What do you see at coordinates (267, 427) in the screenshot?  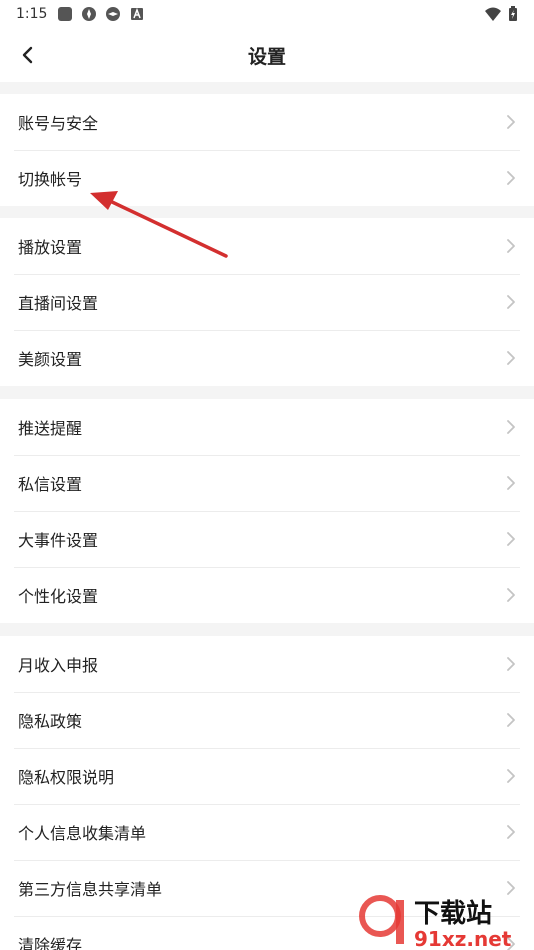 I see `settings-item-push: 推送提醒` at bounding box center [267, 427].